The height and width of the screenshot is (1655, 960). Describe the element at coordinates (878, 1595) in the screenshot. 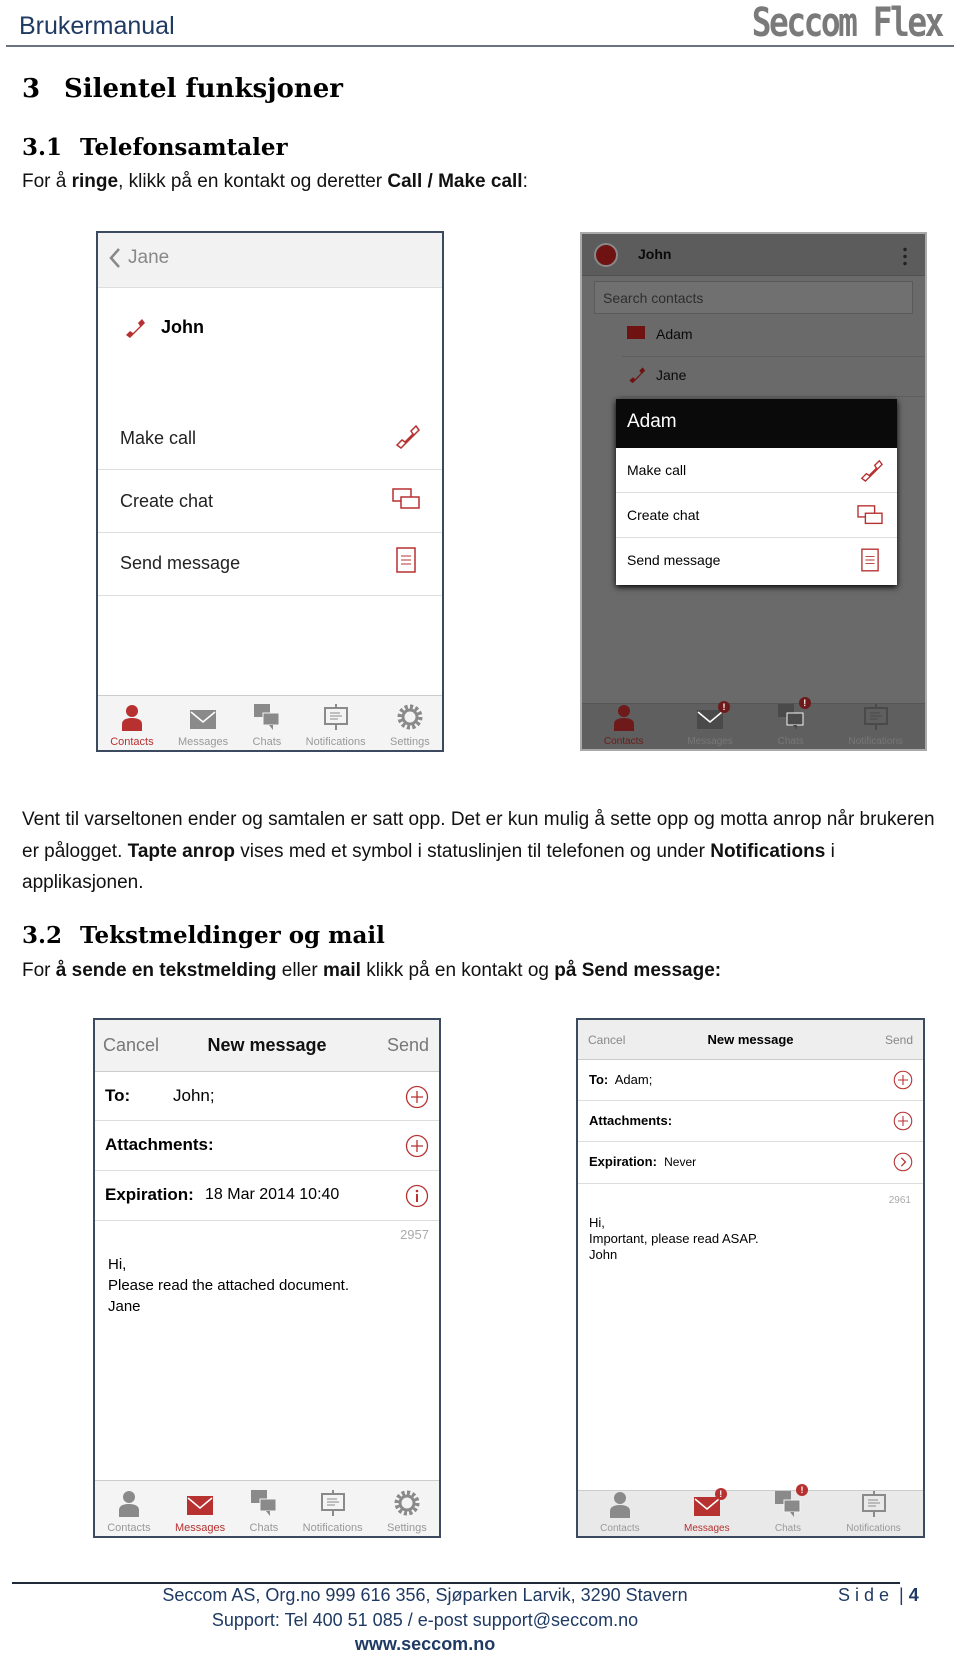

I see `page-number: S i d e | 4` at that location.